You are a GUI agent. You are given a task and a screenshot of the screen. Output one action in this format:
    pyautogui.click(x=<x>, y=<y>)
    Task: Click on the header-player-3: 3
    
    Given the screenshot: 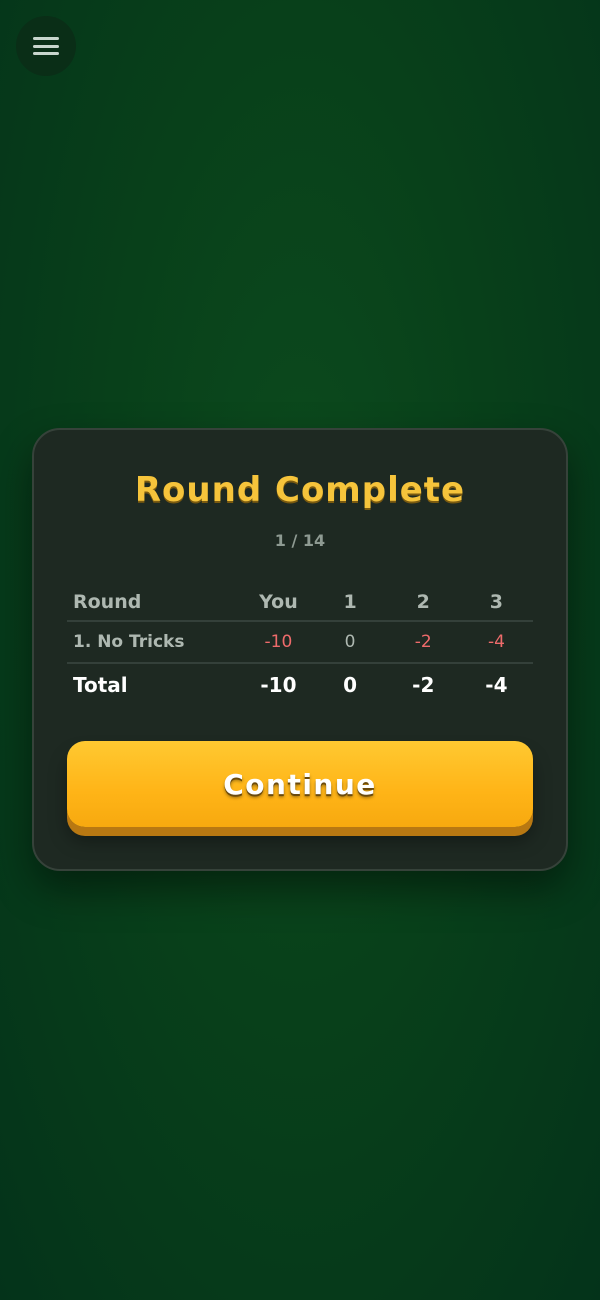 What is the action you would take?
    pyautogui.click(x=496, y=601)
    